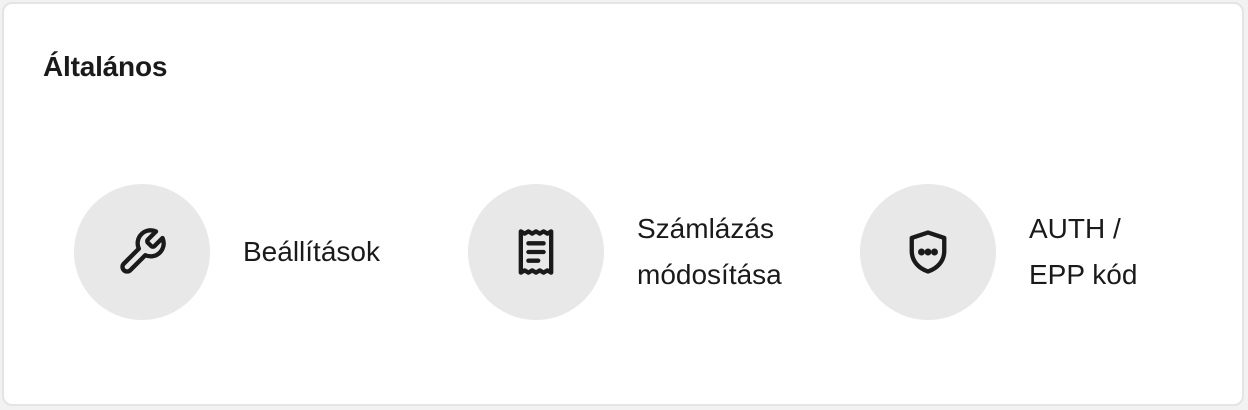 The width and height of the screenshot is (1248, 410). I want to click on auth-code-action: AUTH / EPP kód, so click(1010, 252).